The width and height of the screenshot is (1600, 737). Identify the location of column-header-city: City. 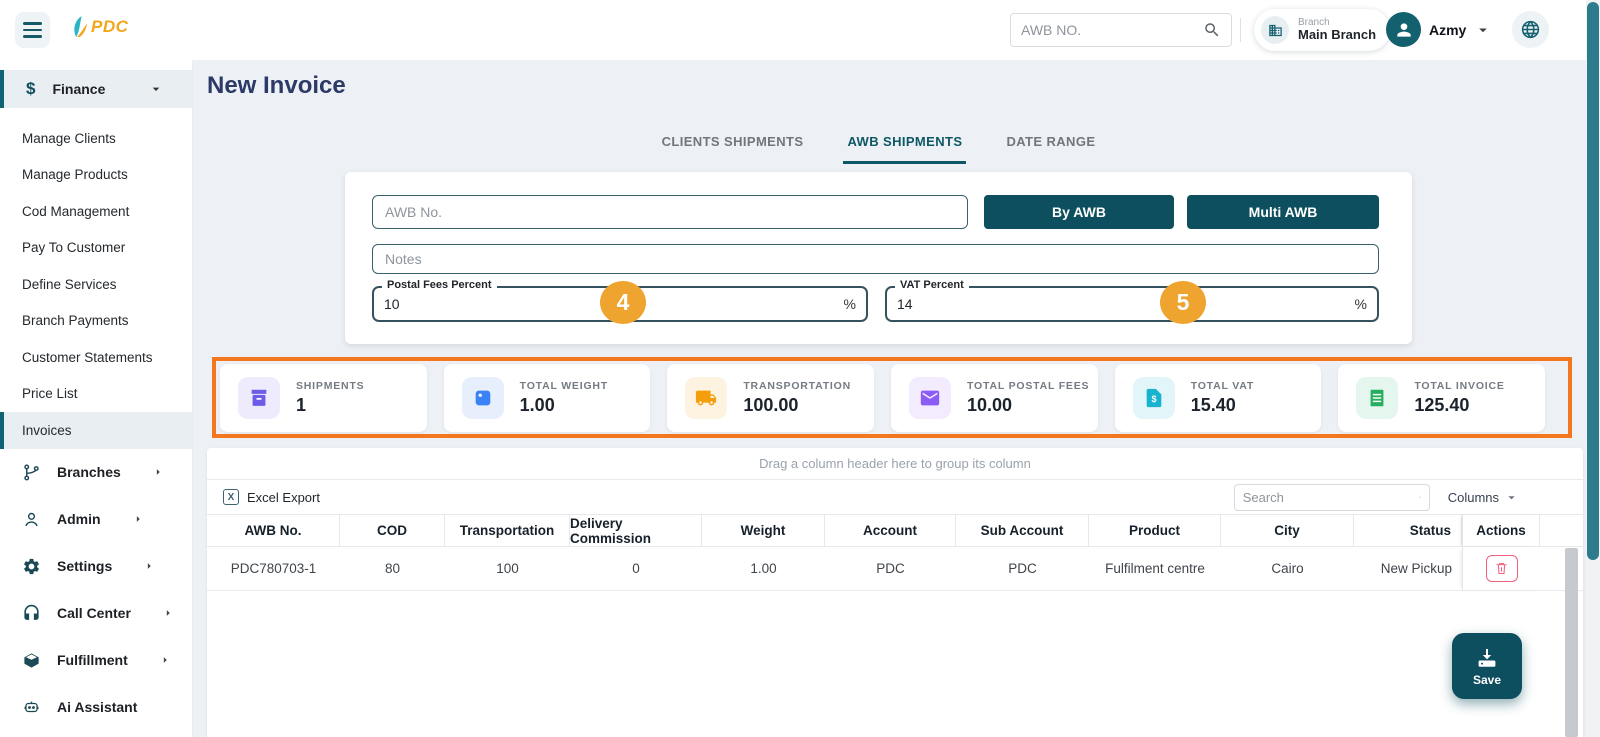
(1287, 530).